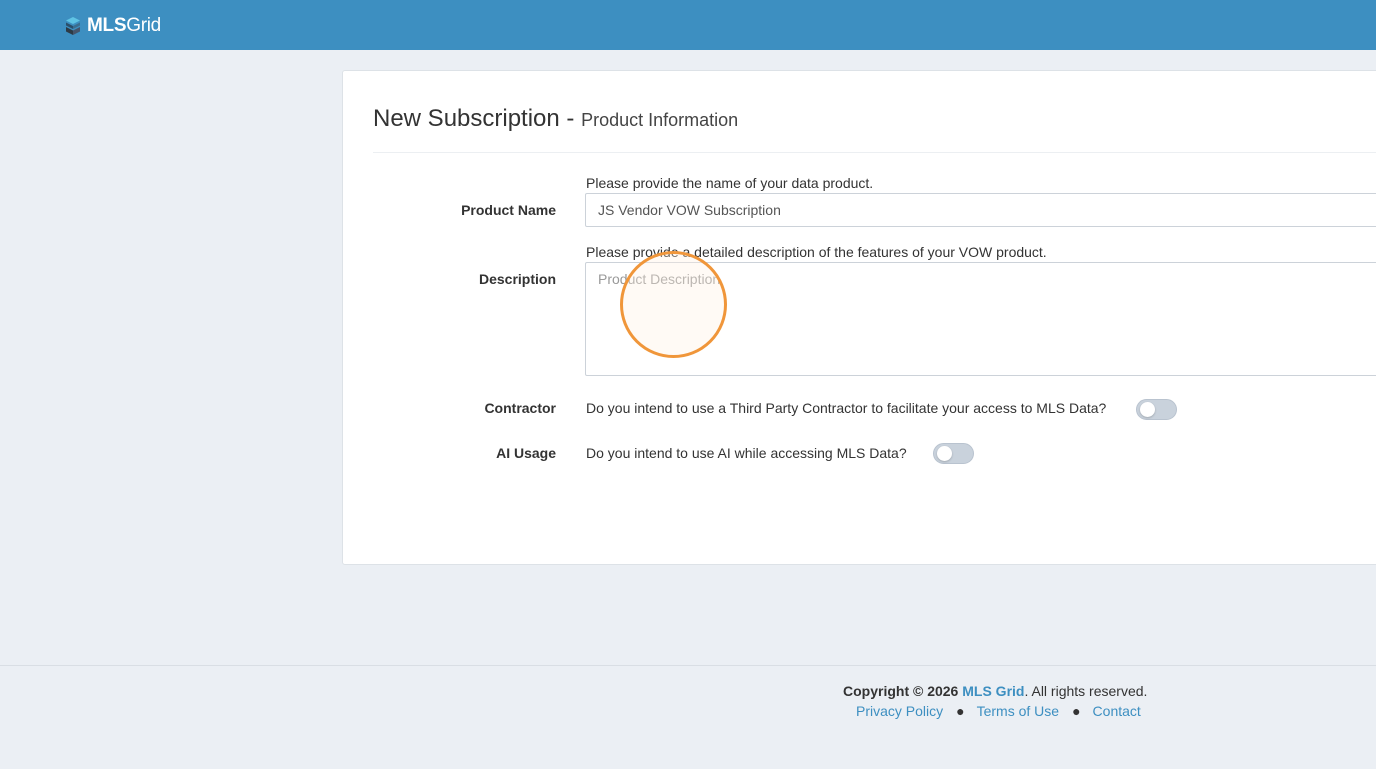 This screenshot has height=769, width=1376. Describe the element at coordinates (517, 279) in the screenshot. I see `description-label: Description` at that location.